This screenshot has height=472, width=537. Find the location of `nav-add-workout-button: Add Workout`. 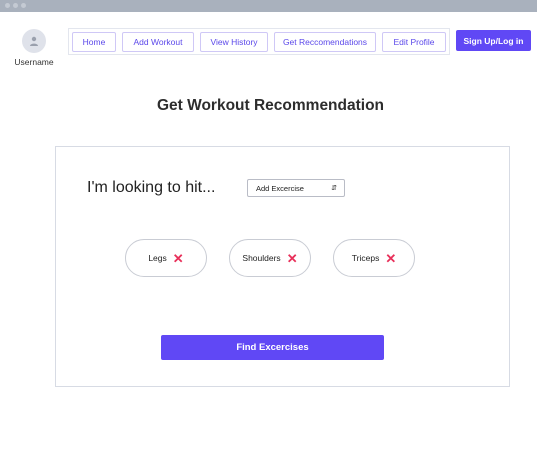

nav-add-workout-button: Add Workout is located at coordinates (158, 41).